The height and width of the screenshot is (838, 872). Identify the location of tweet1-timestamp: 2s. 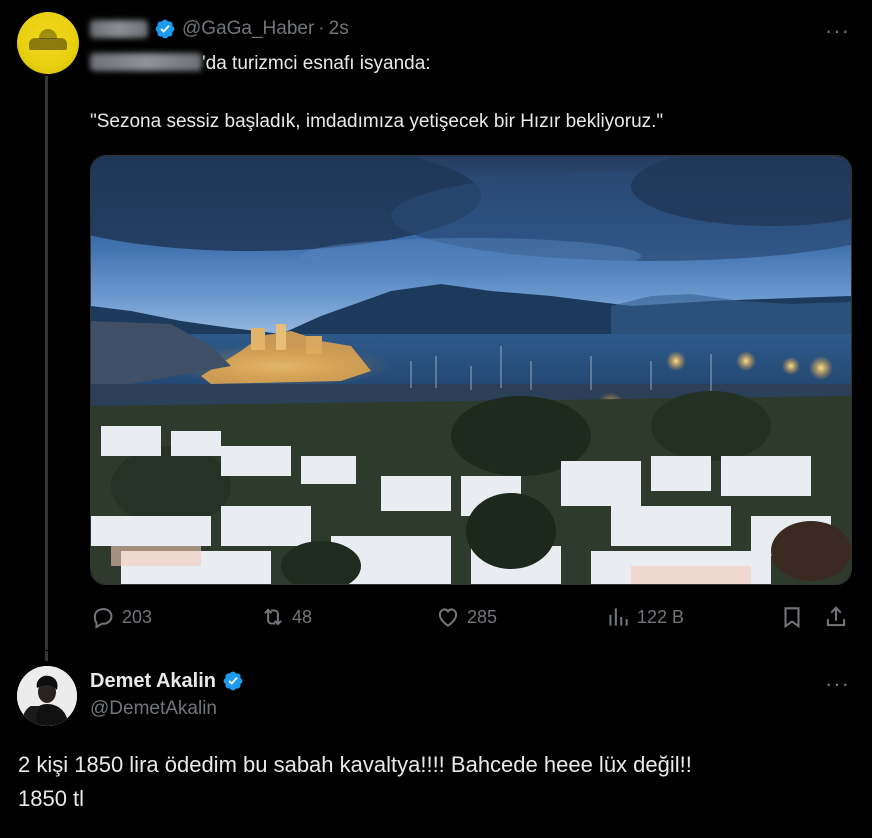
(339, 29).